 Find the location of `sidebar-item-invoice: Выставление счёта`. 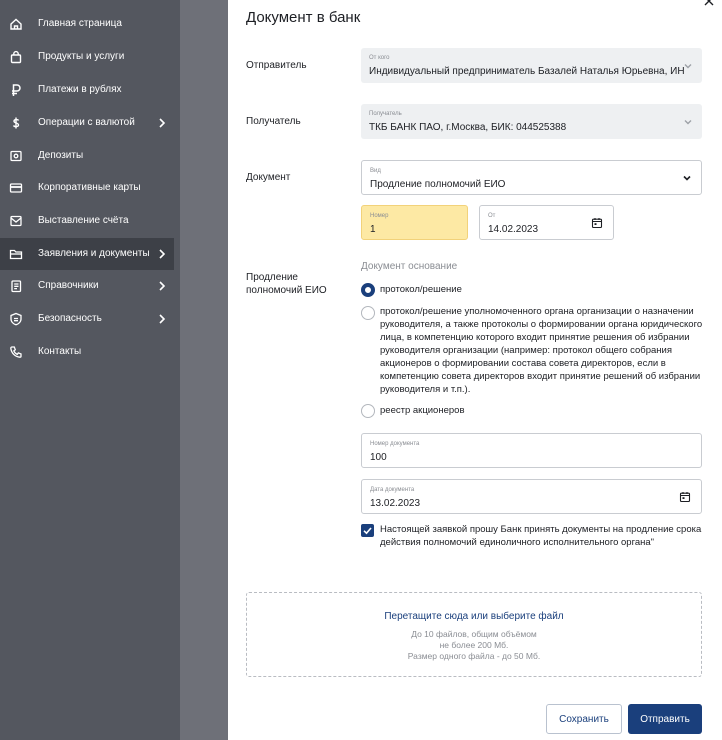

sidebar-item-invoice: Выставление счёта is located at coordinates (87, 221).